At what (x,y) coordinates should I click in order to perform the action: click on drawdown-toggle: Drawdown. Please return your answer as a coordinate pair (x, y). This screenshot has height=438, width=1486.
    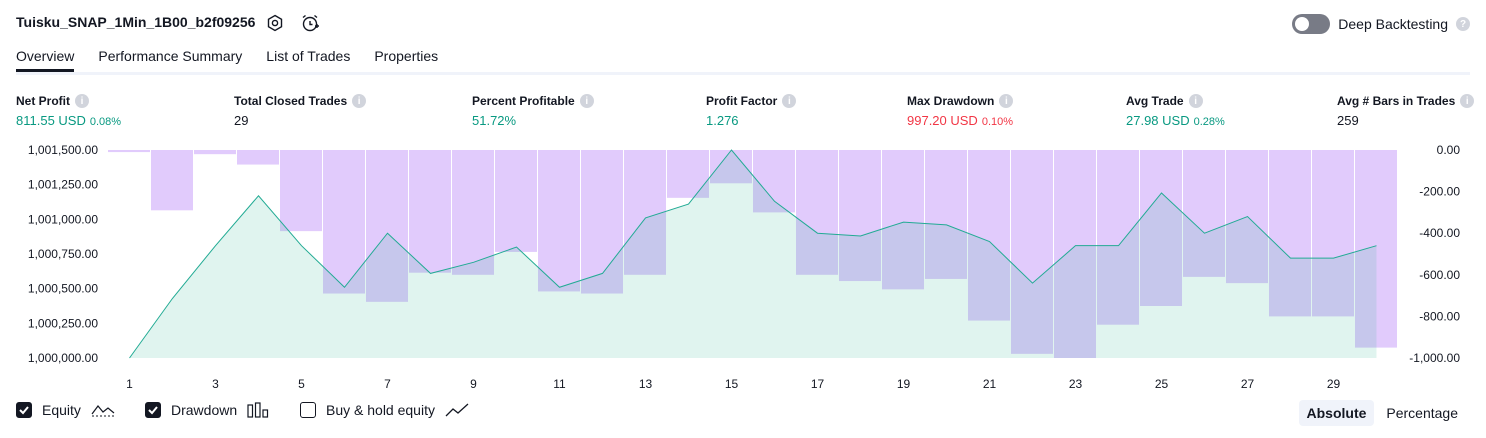
    Looking at the image, I should click on (207, 410).